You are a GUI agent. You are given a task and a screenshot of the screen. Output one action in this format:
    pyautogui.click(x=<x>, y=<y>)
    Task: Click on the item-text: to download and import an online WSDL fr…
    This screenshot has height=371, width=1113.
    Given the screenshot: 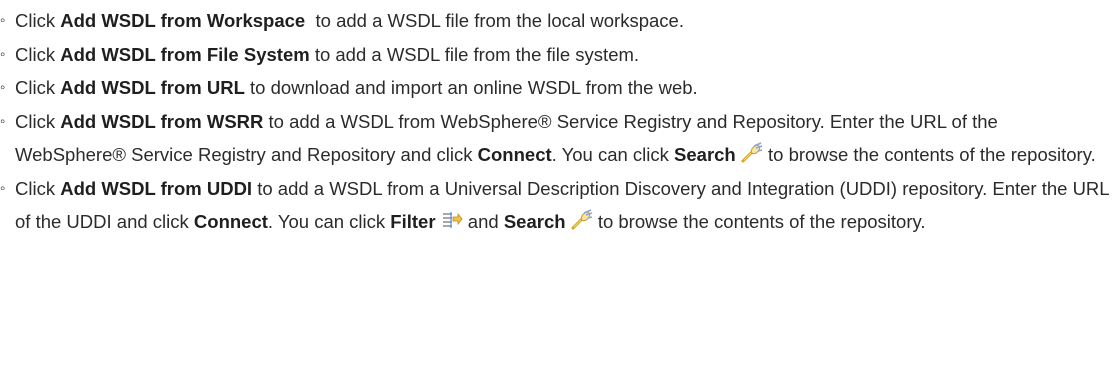 What is the action you would take?
    pyautogui.click(x=471, y=87)
    